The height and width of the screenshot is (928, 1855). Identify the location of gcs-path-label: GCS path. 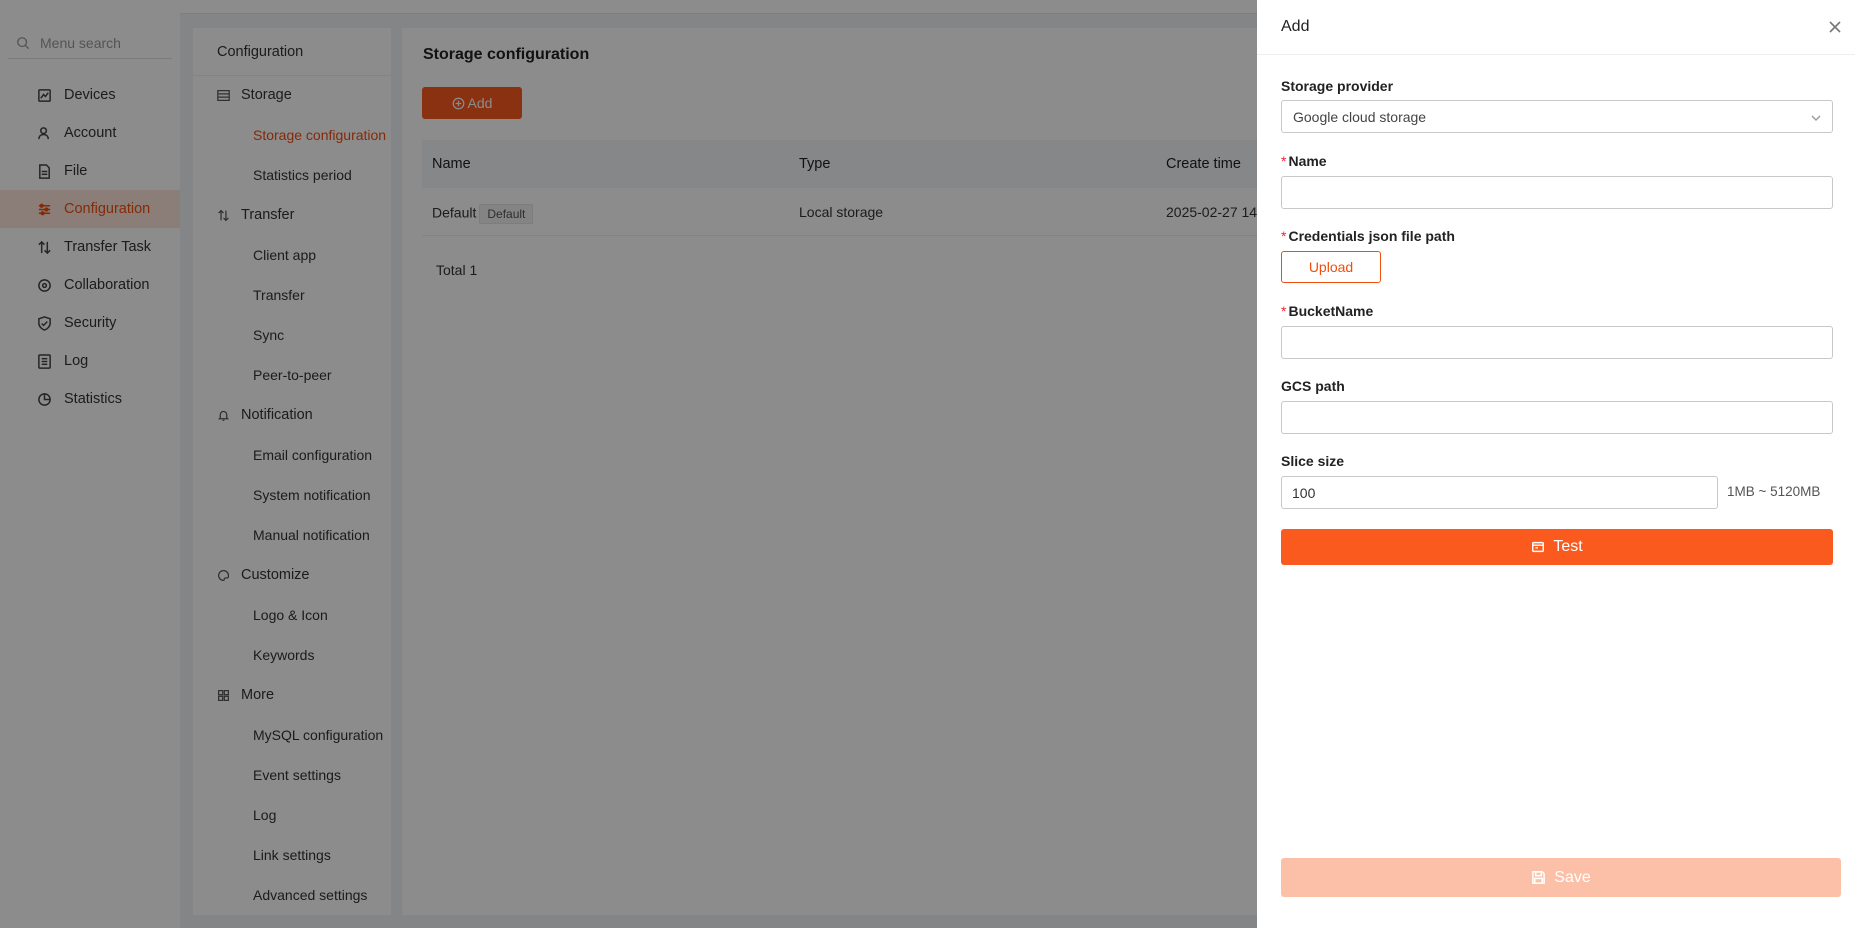
(1313, 386).